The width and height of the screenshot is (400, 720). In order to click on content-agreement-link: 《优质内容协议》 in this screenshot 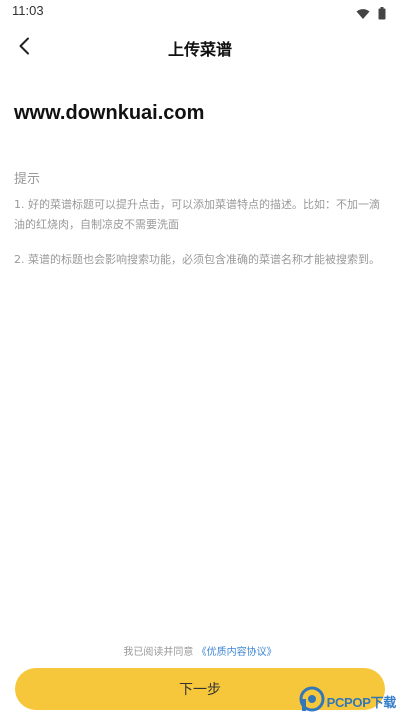, I will do `click(237, 652)`.